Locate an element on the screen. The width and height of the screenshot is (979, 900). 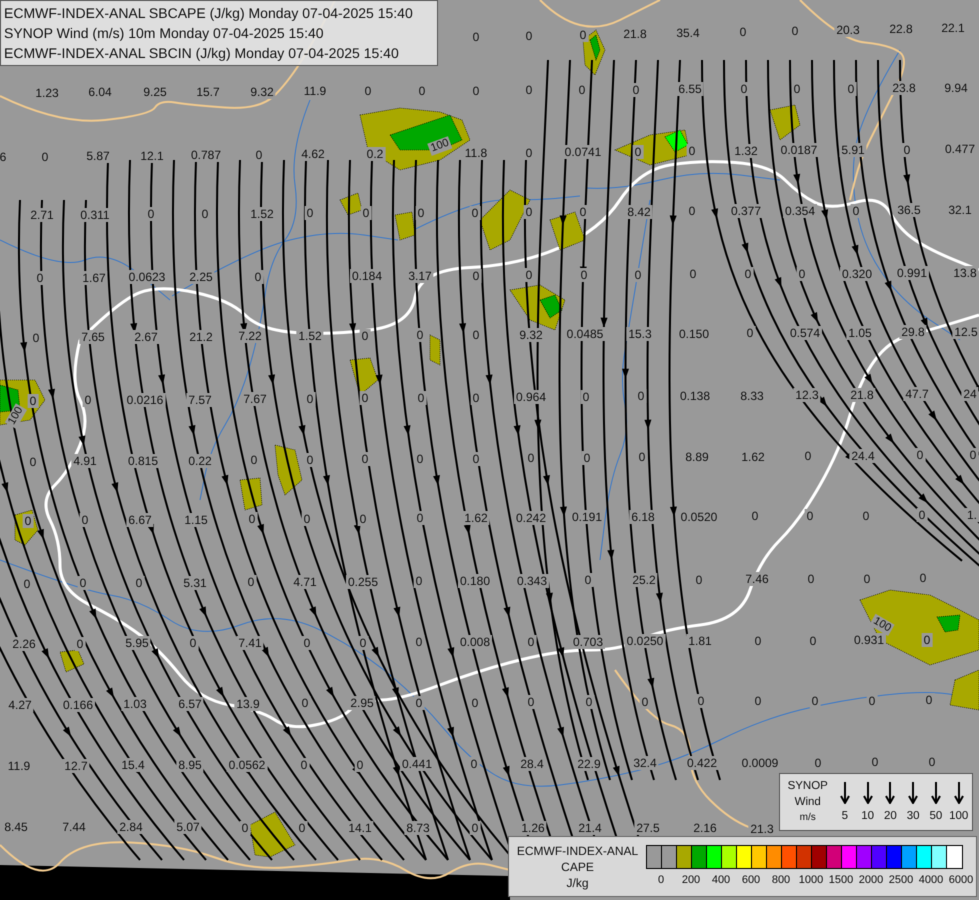
grid-value: 21.8 is located at coordinates (635, 34).